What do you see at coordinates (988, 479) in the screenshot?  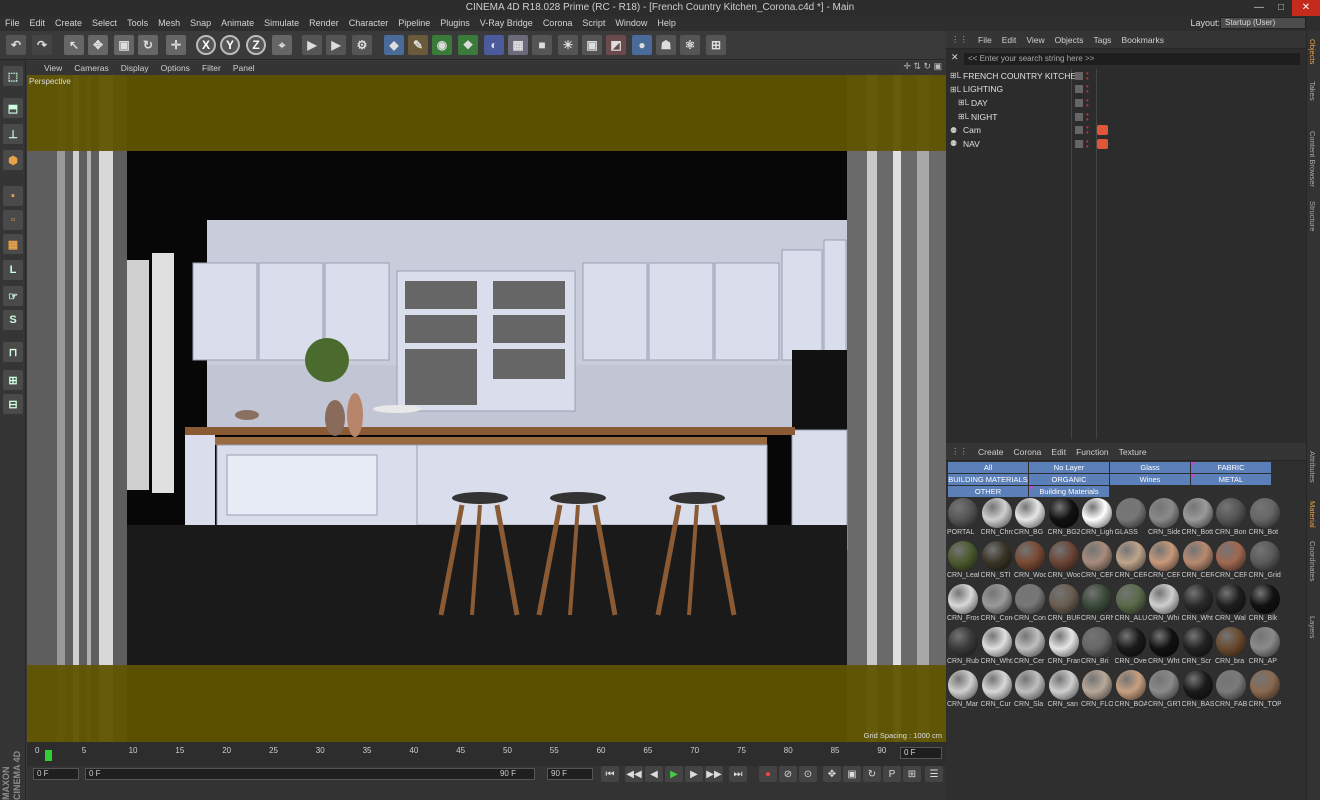 I see `filter-chip: BUILDING MATERIALS` at bounding box center [988, 479].